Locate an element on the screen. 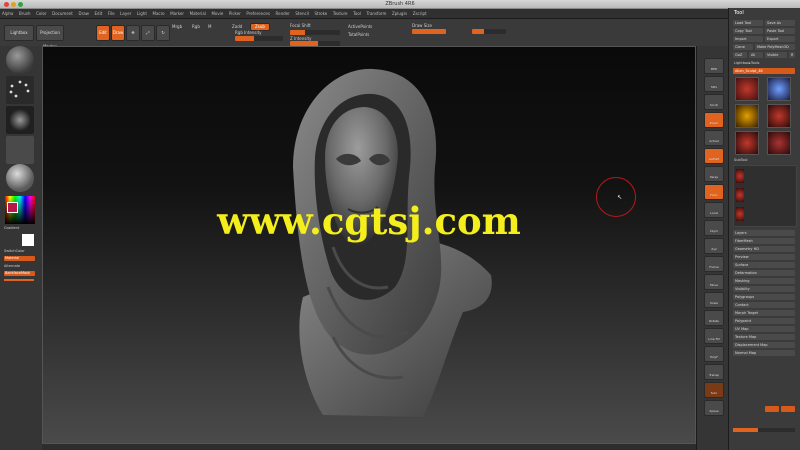 The image size is (800, 450). brush-thumbnail is located at coordinates (20, 60).